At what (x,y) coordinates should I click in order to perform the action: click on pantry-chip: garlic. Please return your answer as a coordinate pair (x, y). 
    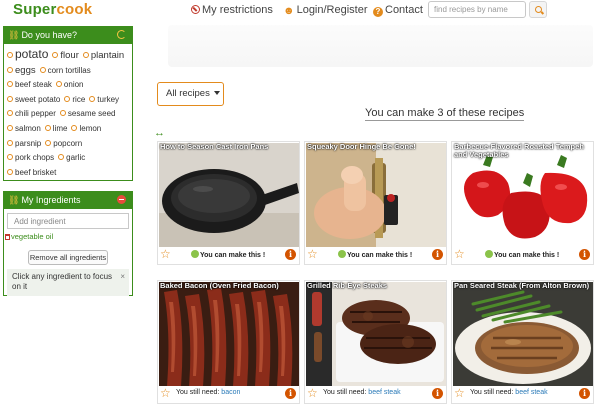
    Looking at the image, I should click on (71, 158).